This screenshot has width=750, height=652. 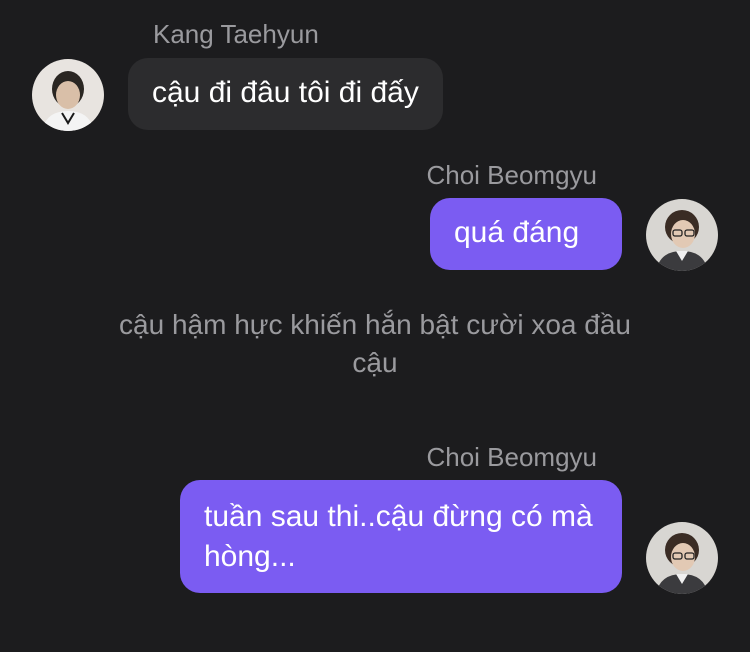 What do you see at coordinates (236, 34) in the screenshot?
I see `sender-name-kang-taehyun: Kang Taehyun` at bounding box center [236, 34].